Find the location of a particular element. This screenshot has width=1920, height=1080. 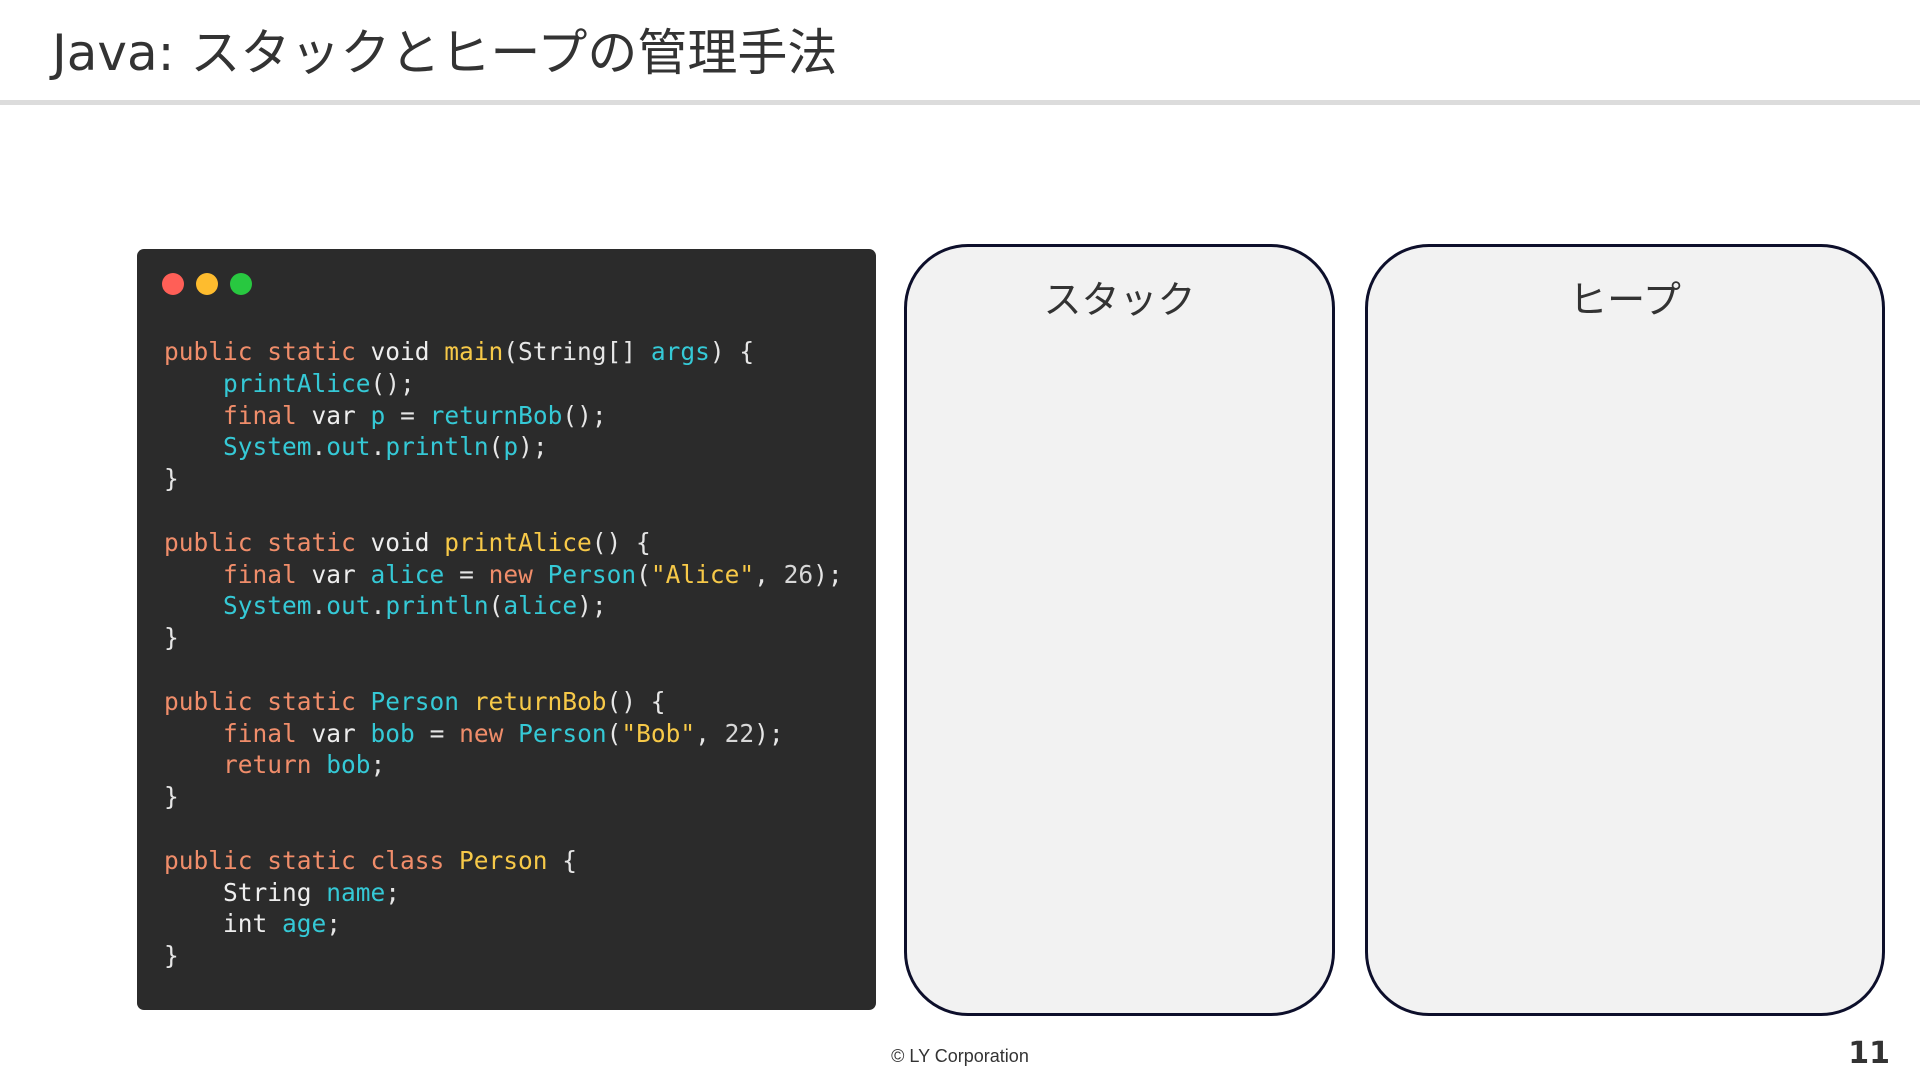

code-line: System.out.println(p); is located at coordinates (503, 447).